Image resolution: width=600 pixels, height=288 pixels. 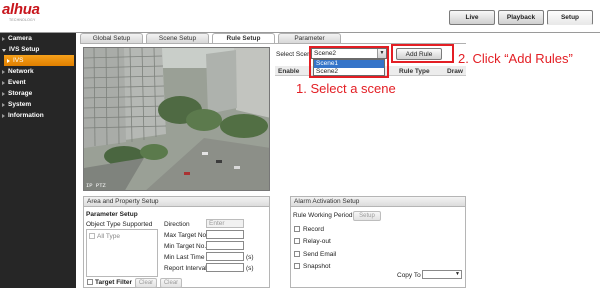 I want to click on sidebar-item-camera: Camera, so click(x=38, y=38).